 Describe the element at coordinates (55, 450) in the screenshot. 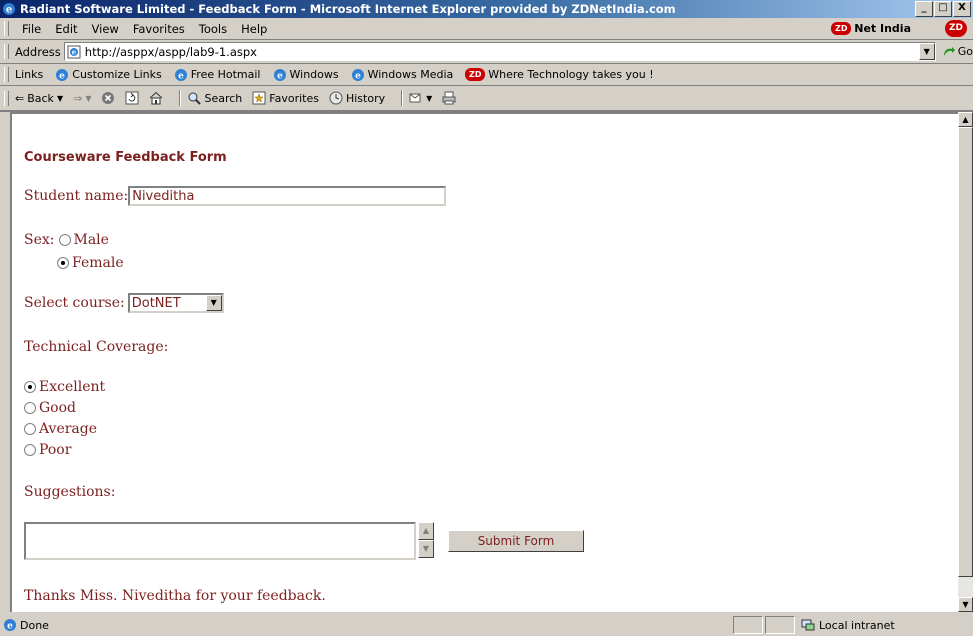

I see `coverage-poor-label: Poor` at that location.